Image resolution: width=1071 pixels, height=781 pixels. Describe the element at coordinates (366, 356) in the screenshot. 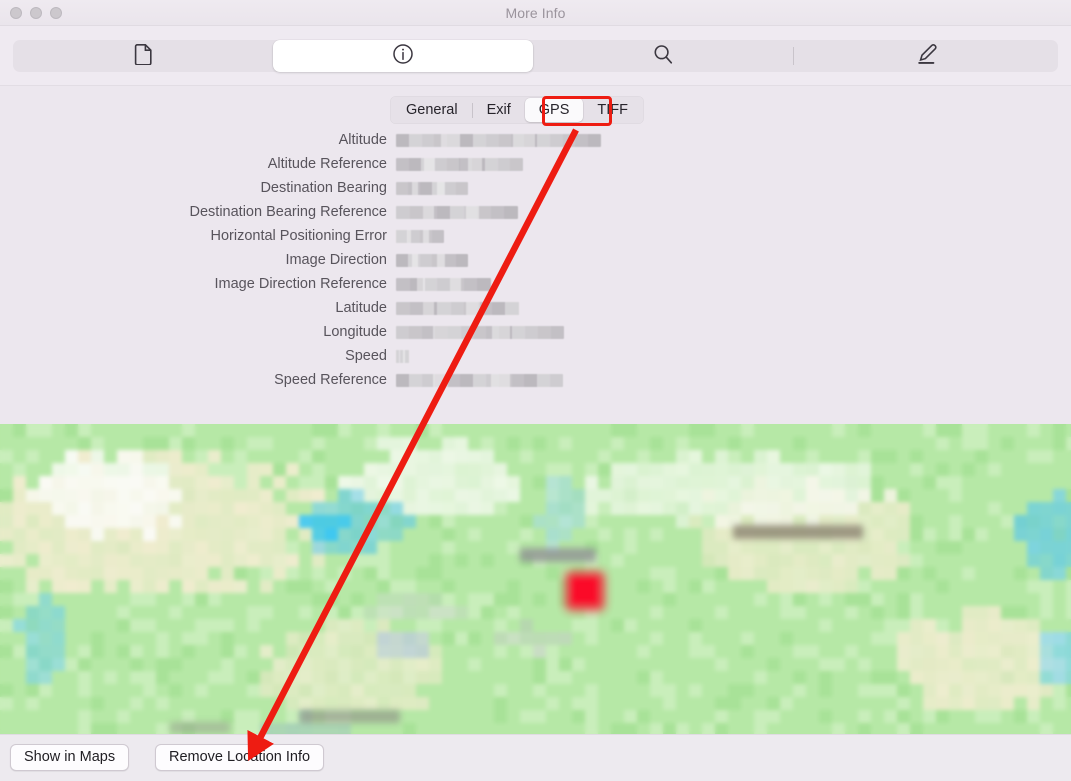

I see `metadata-label: Speed` at that location.